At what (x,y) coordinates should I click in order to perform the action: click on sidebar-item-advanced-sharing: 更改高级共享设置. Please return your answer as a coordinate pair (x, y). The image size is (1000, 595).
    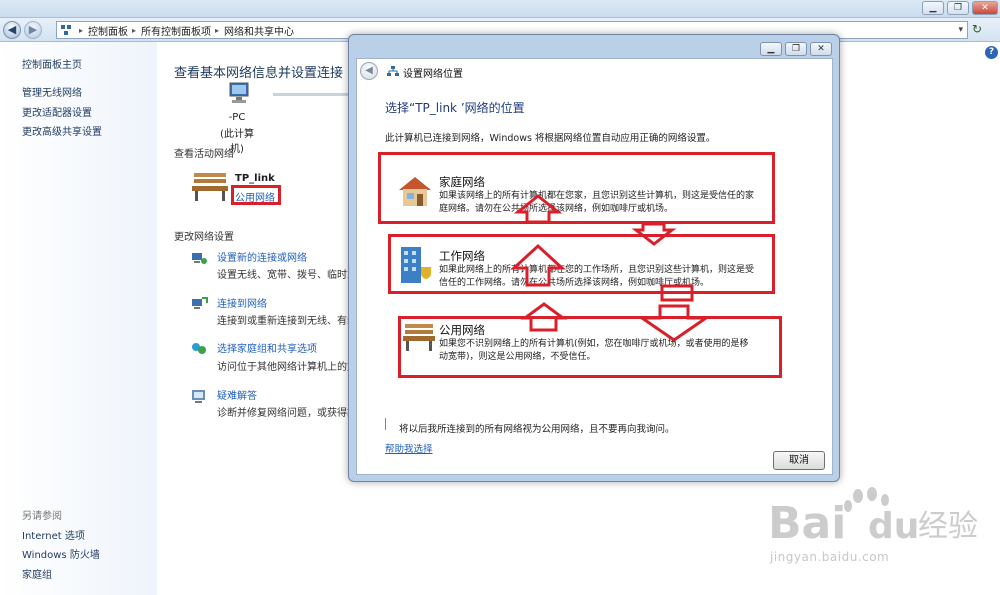
    Looking at the image, I should click on (62, 130).